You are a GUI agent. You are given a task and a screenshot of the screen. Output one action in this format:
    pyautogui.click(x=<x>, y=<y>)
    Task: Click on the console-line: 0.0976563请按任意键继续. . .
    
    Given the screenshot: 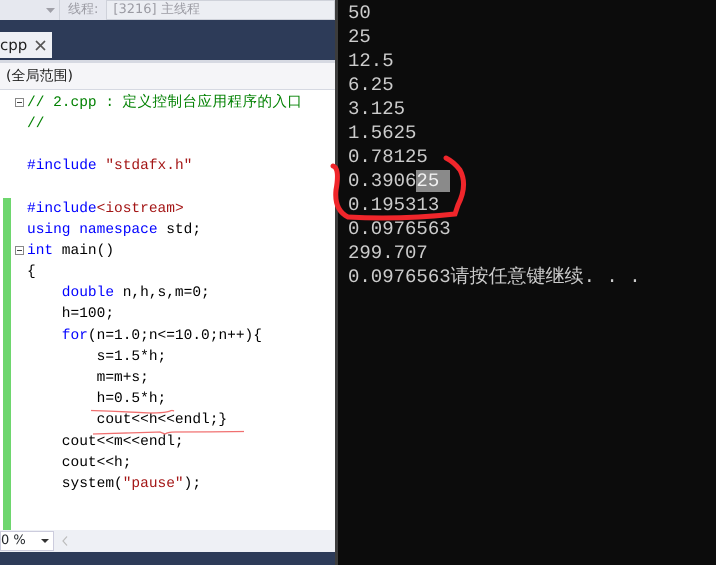 What is the action you would take?
    pyautogui.click(x=495, y=277)
    